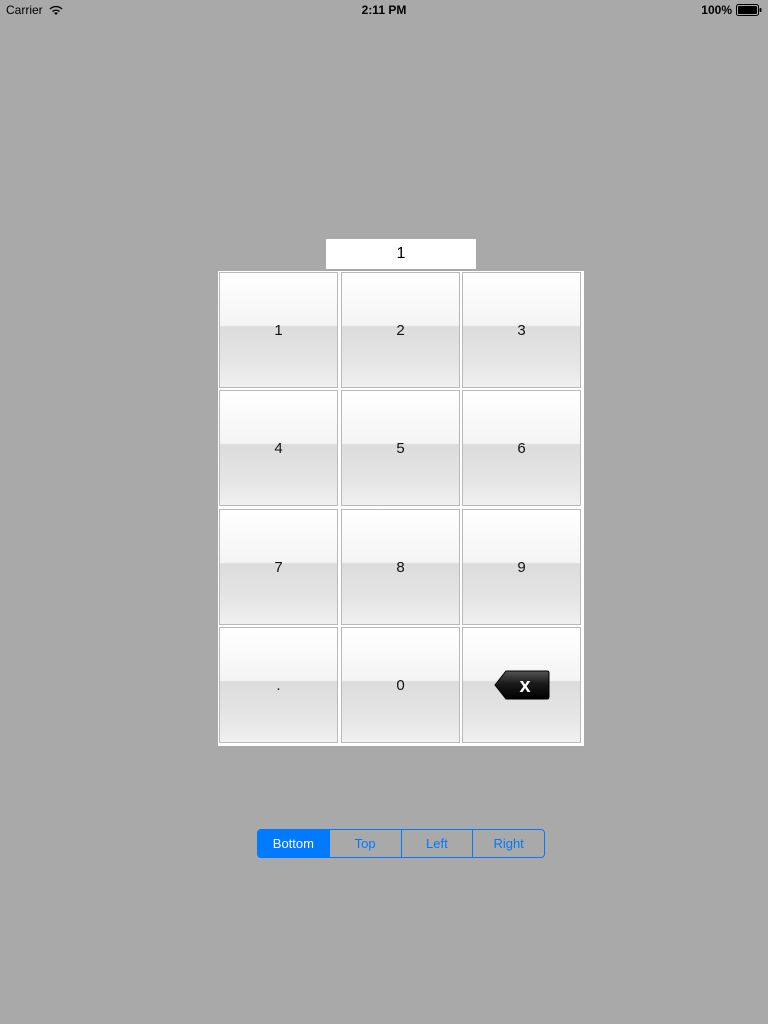 Image resolution: width=768 pixels, height=1024 pixels. I want to click on key-1: 1, so click(278, 330).